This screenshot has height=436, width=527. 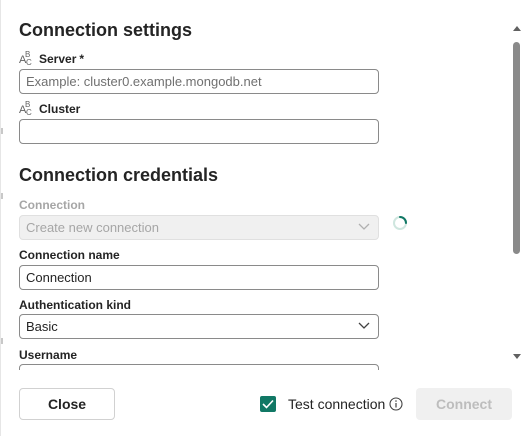 What do you see at coordinates (82, 59) in the screenshot?
I see `required-marker: *` at bounding box center [82, 59].